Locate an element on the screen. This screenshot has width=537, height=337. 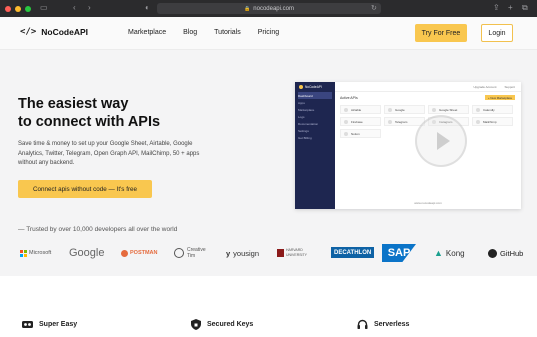
mock-tile: Google is located at coordinates (404, 109).